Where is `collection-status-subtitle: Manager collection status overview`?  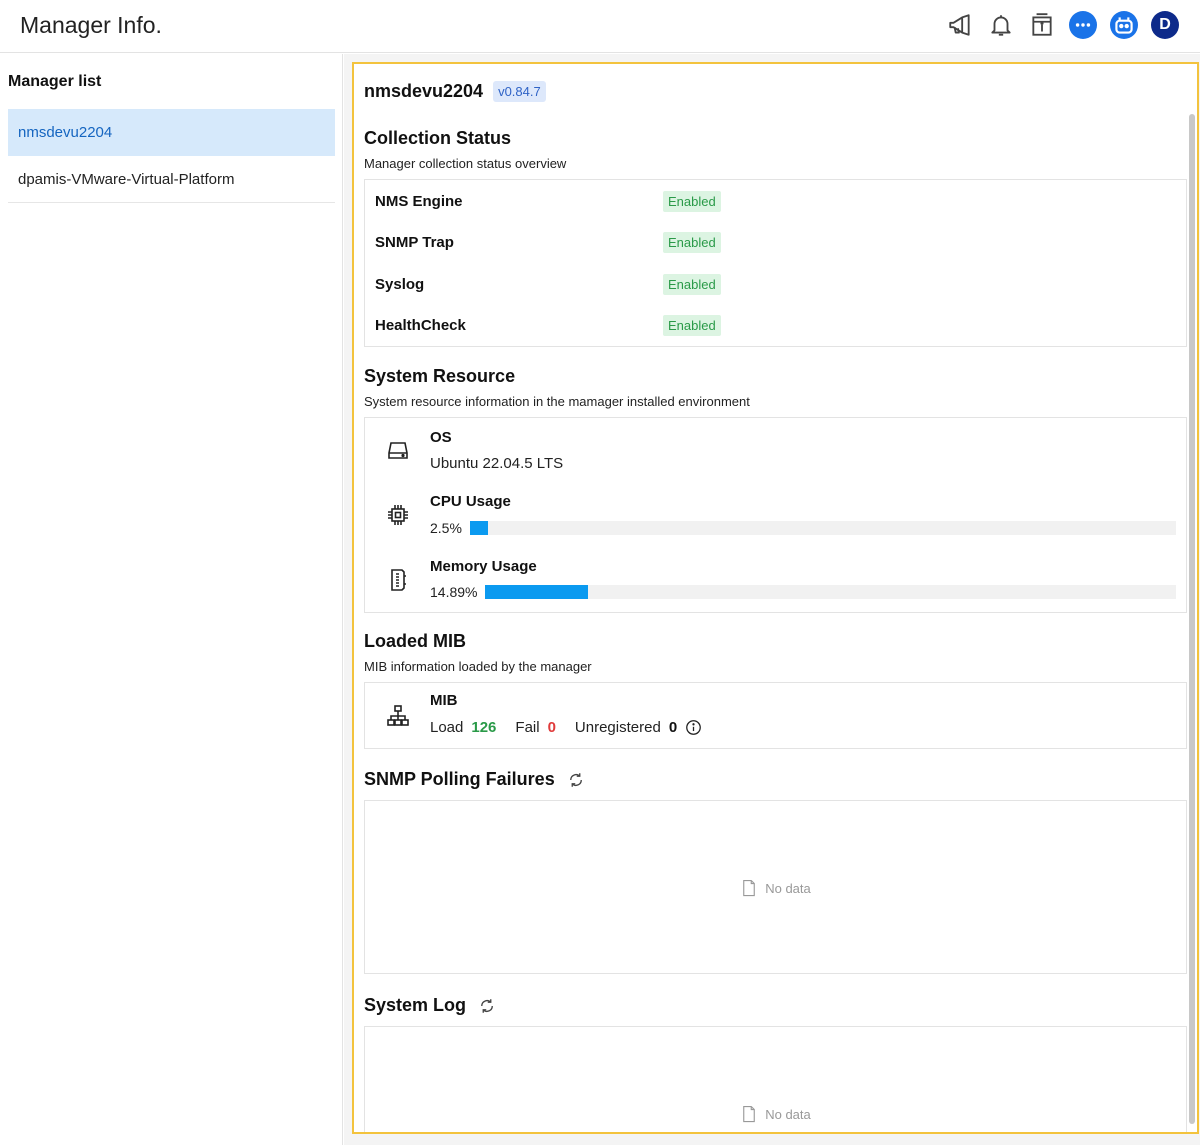
collection-status-subtitle: Manager collection status overview is located at coordinates (465, 163).